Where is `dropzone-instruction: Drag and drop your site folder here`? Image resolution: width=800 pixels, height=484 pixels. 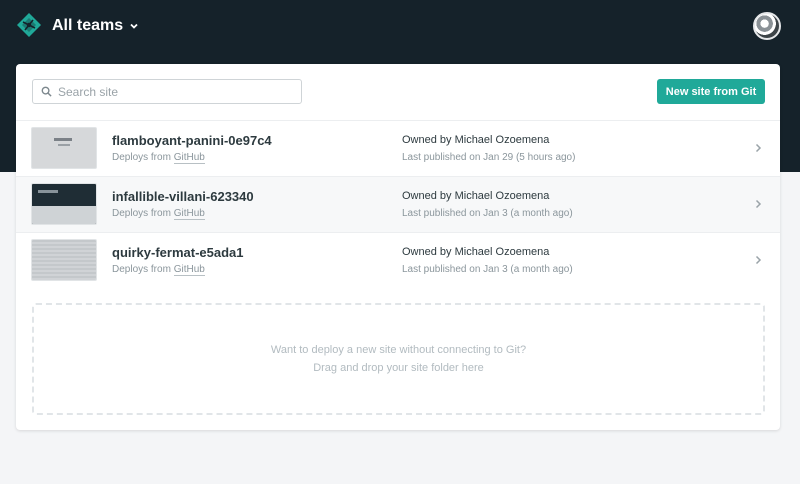
dropzone-instruction: Drag and drop your site folder here is located at coordinates (398, 368).